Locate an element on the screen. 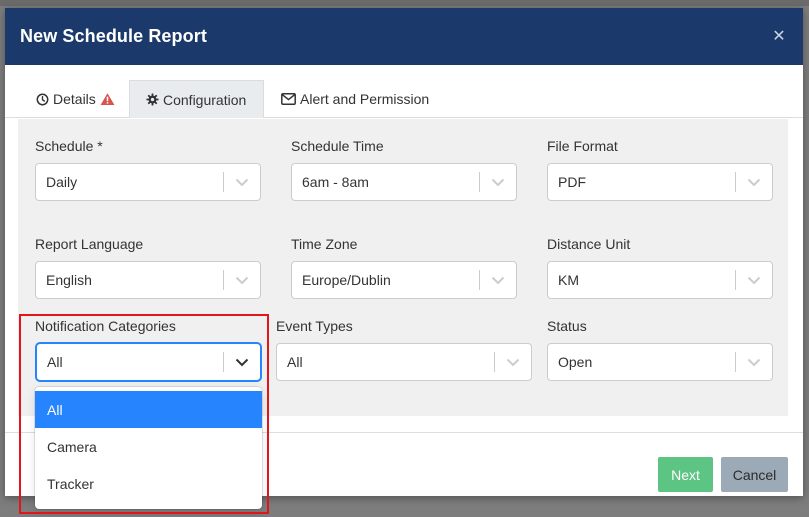 The image size is (809, 517). distance-unit-label: Distance Unit is located at coordinates (589, 244).